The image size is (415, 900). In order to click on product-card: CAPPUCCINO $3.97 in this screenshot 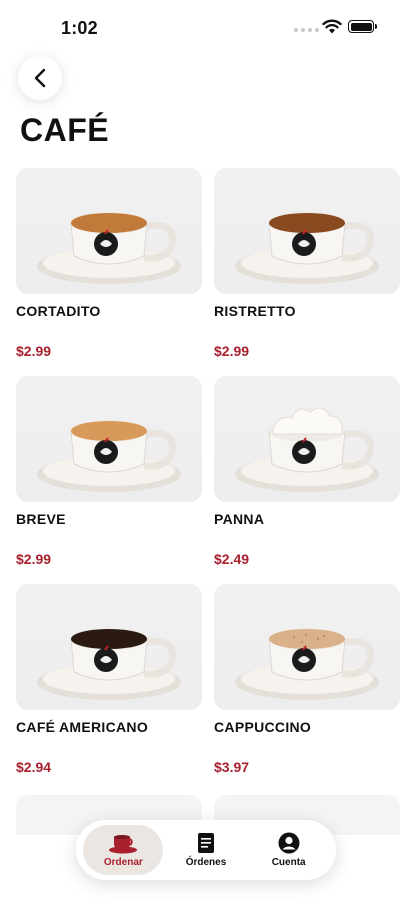, I will do `click(307, 679)`.